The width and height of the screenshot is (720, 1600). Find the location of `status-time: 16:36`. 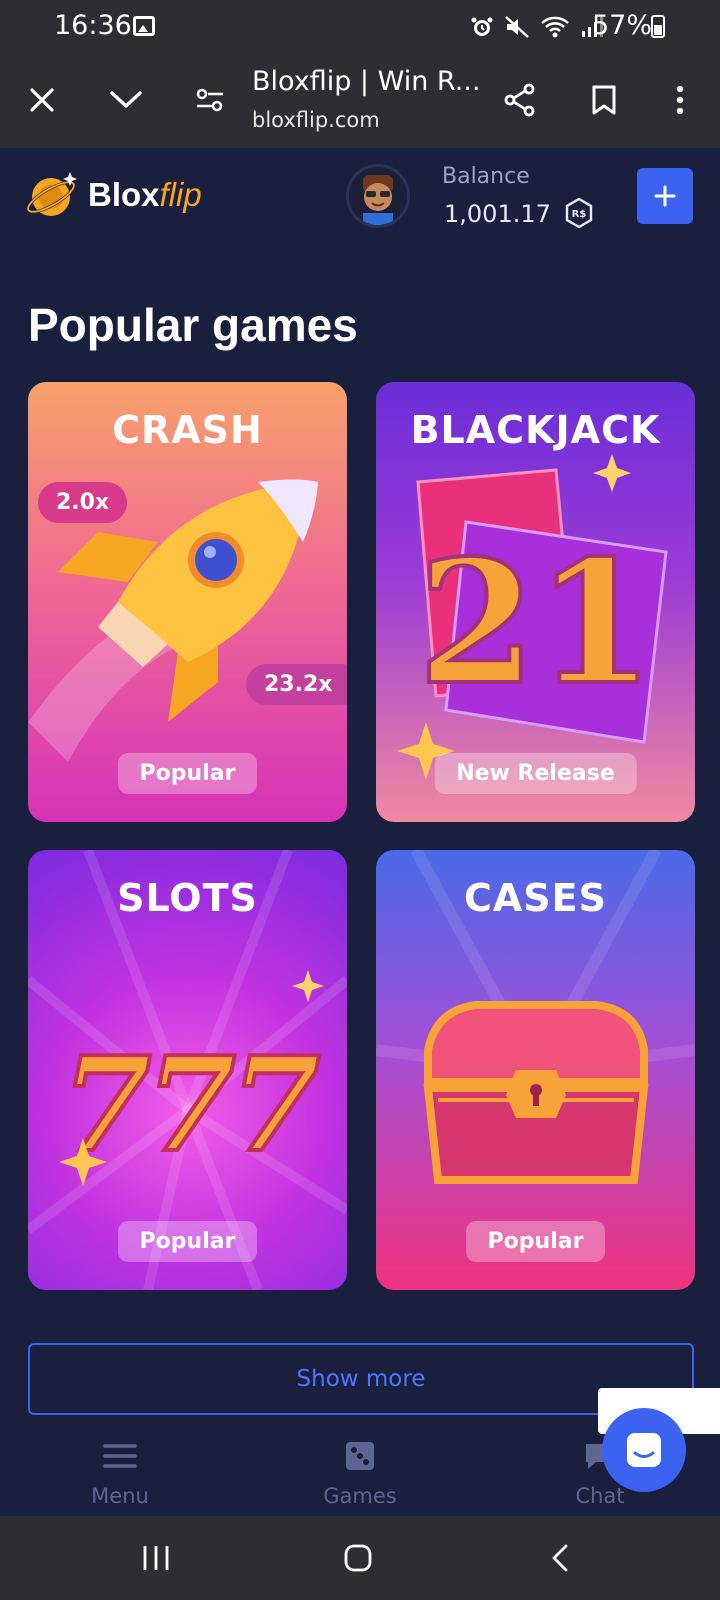

status-time: 16:36 is located at coordinates (93, 25).